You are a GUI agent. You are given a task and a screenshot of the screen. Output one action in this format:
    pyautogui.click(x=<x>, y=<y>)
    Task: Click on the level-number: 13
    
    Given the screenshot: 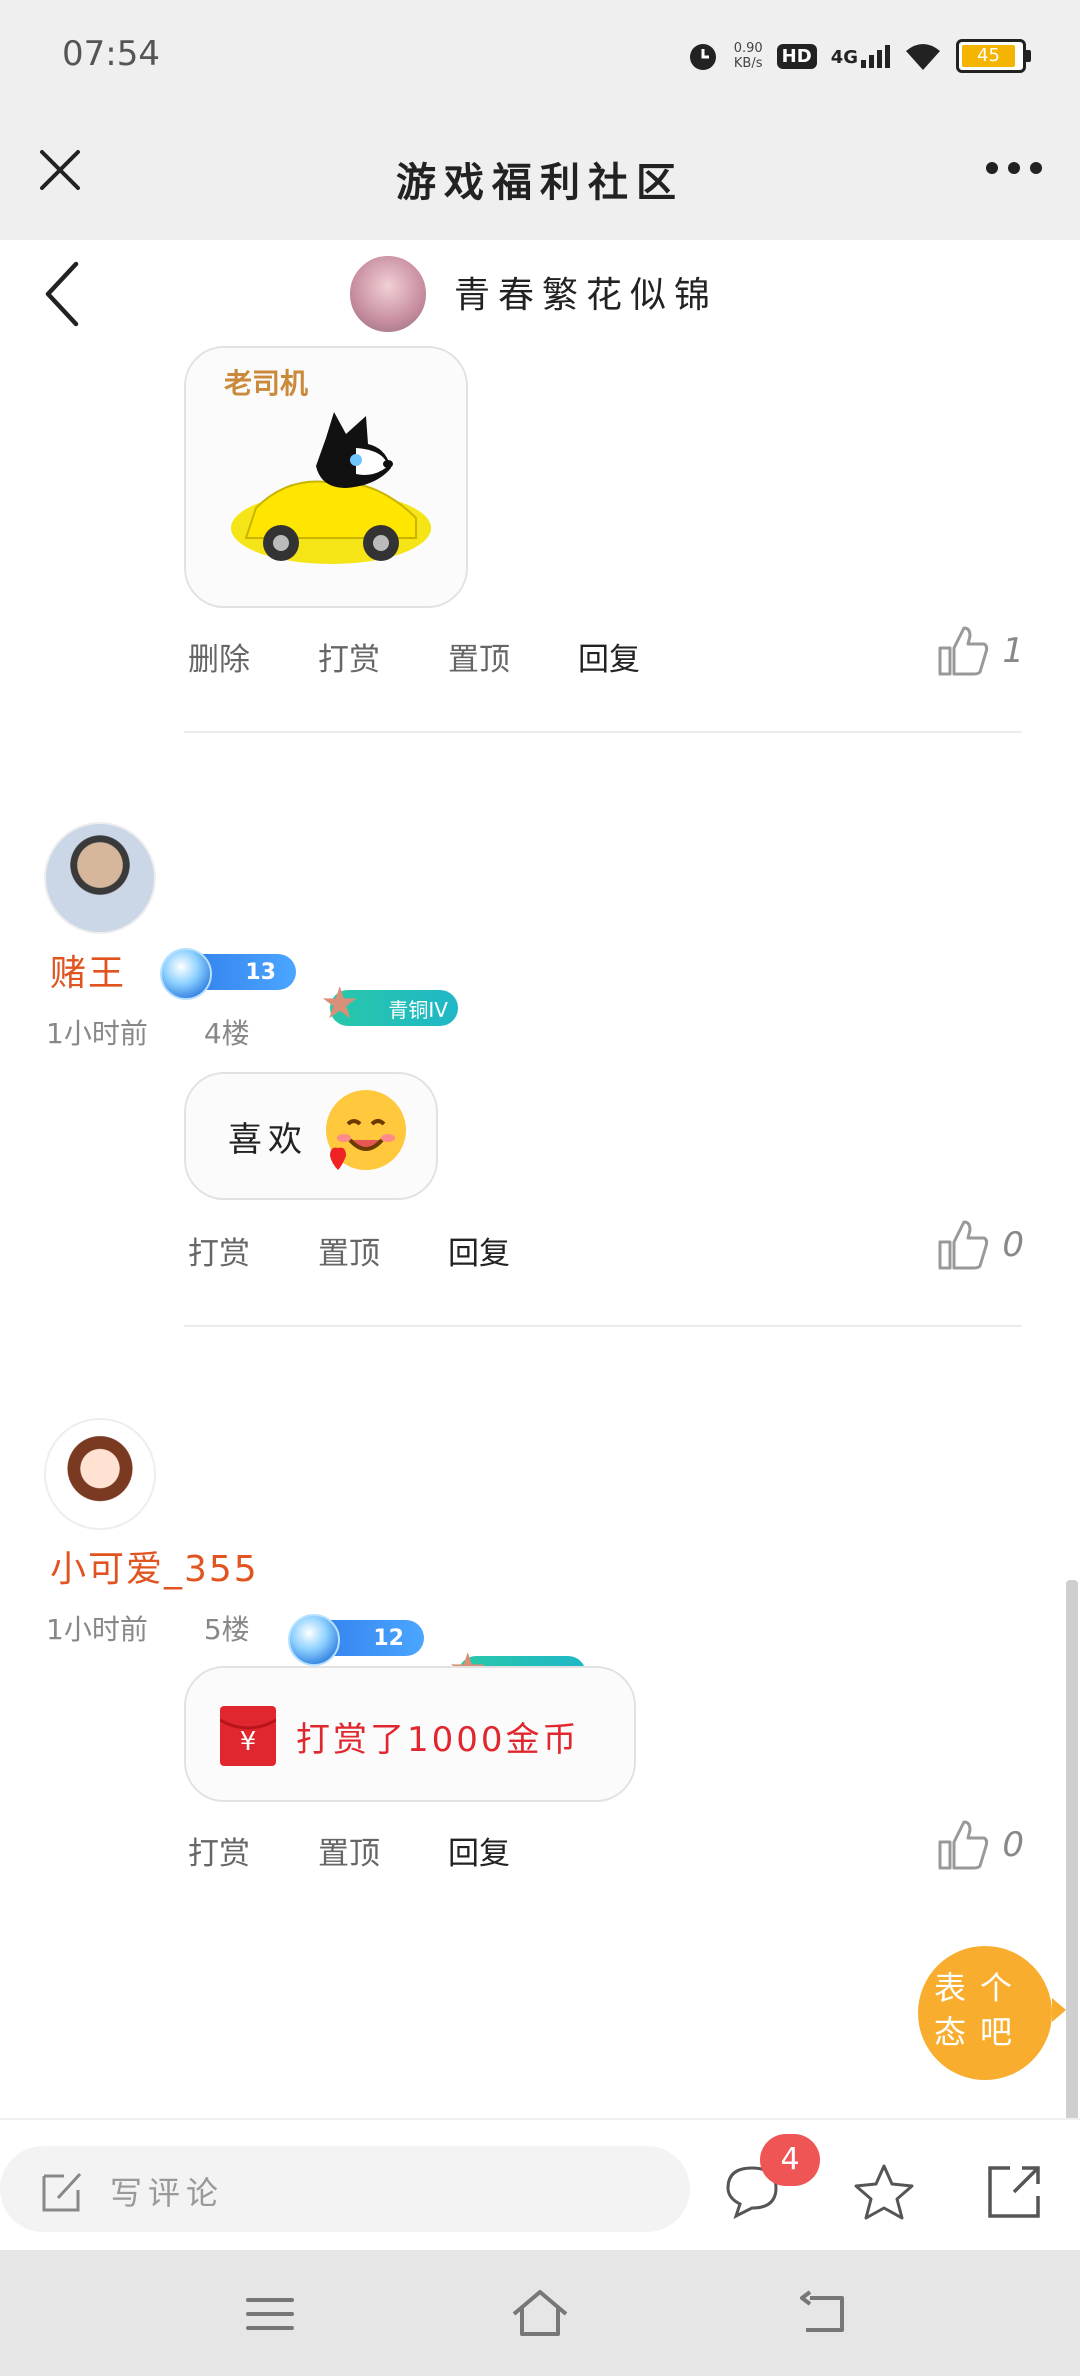 What is the action you would take?
    pyautogui.click(x=260, y=972)
    